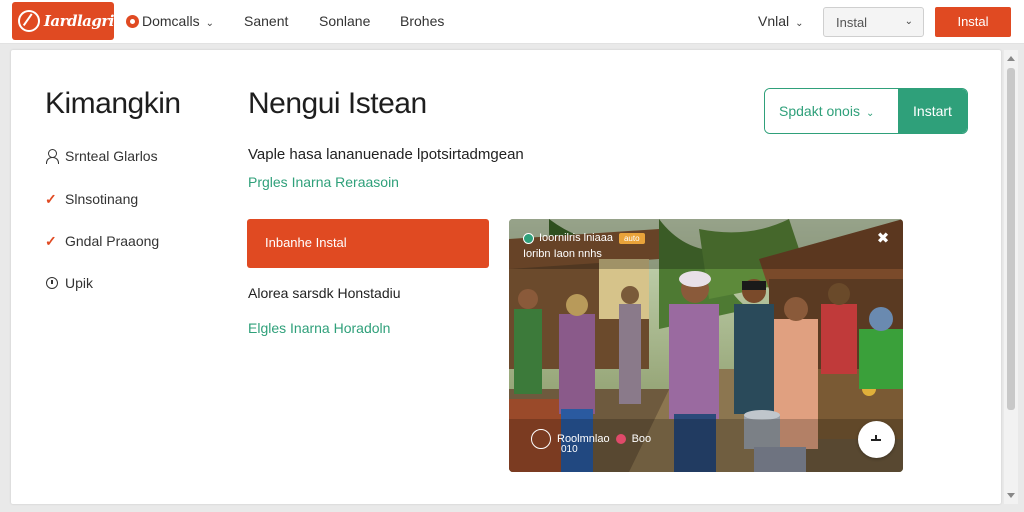 This screenshot has height=512, width=1024. I want to click on globe-icon, so click(132, 21).